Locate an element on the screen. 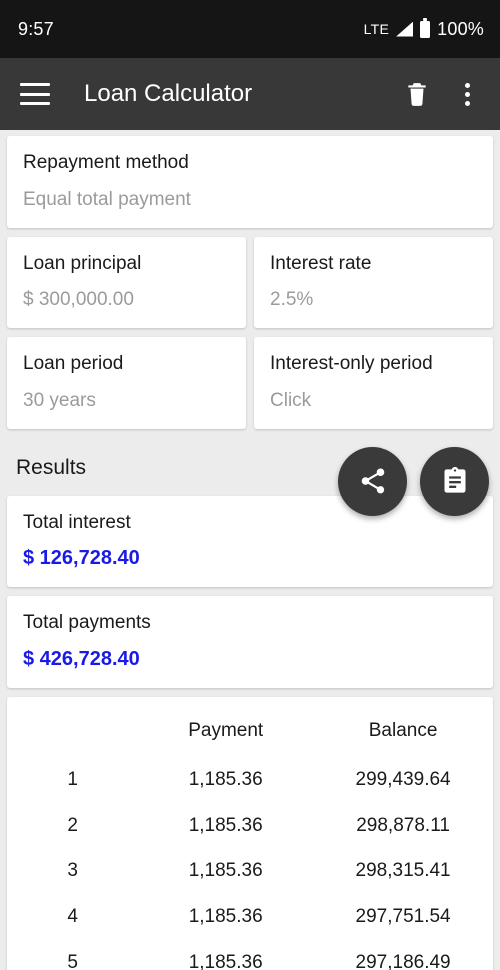 The width and height of the screenshot is (500, 970). copy-to-clipboard-button is located at coordinates (454, 481).